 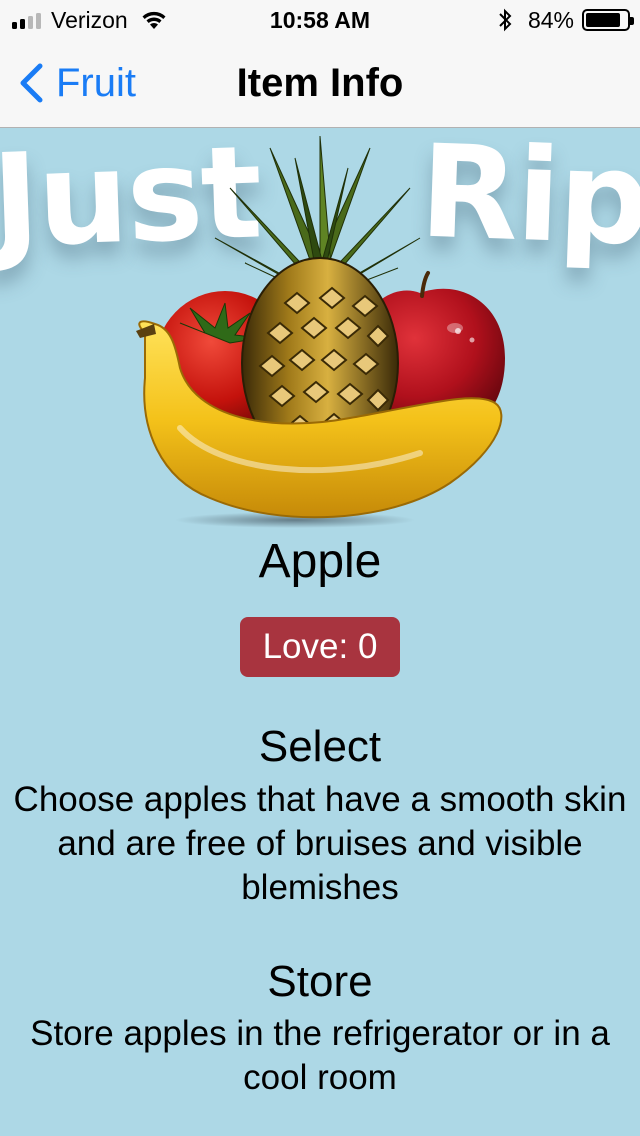 I want to click on select-heading: Select, so click(x=320, y=746).